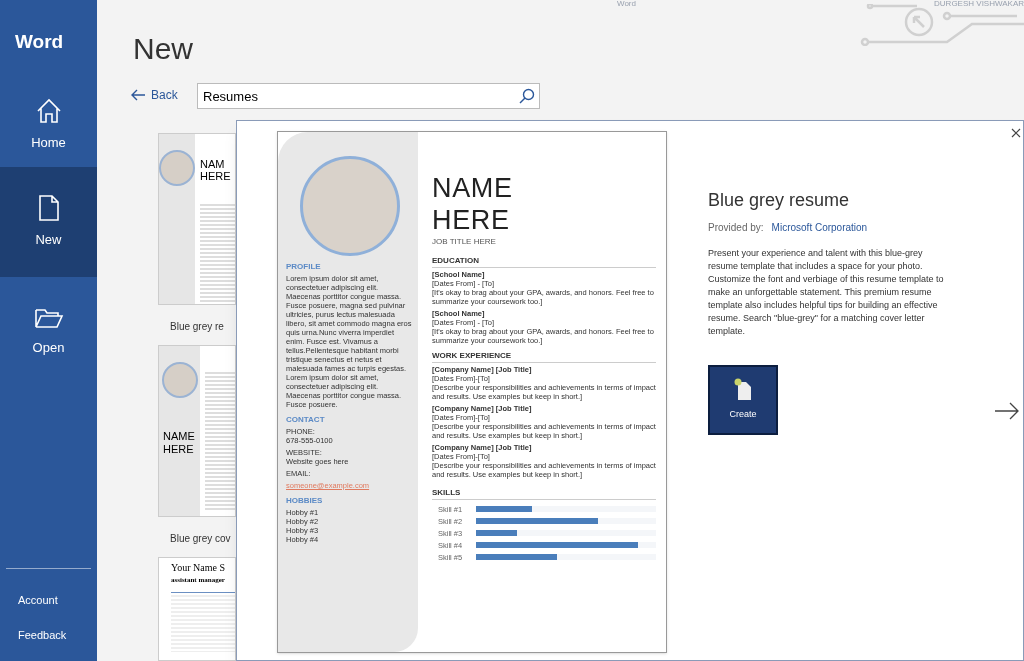 The image size is (1024, 661). What do you see at coordinates (48, 208) in the screenshot?
I see `document-icon` at bounding box center [48, 208].